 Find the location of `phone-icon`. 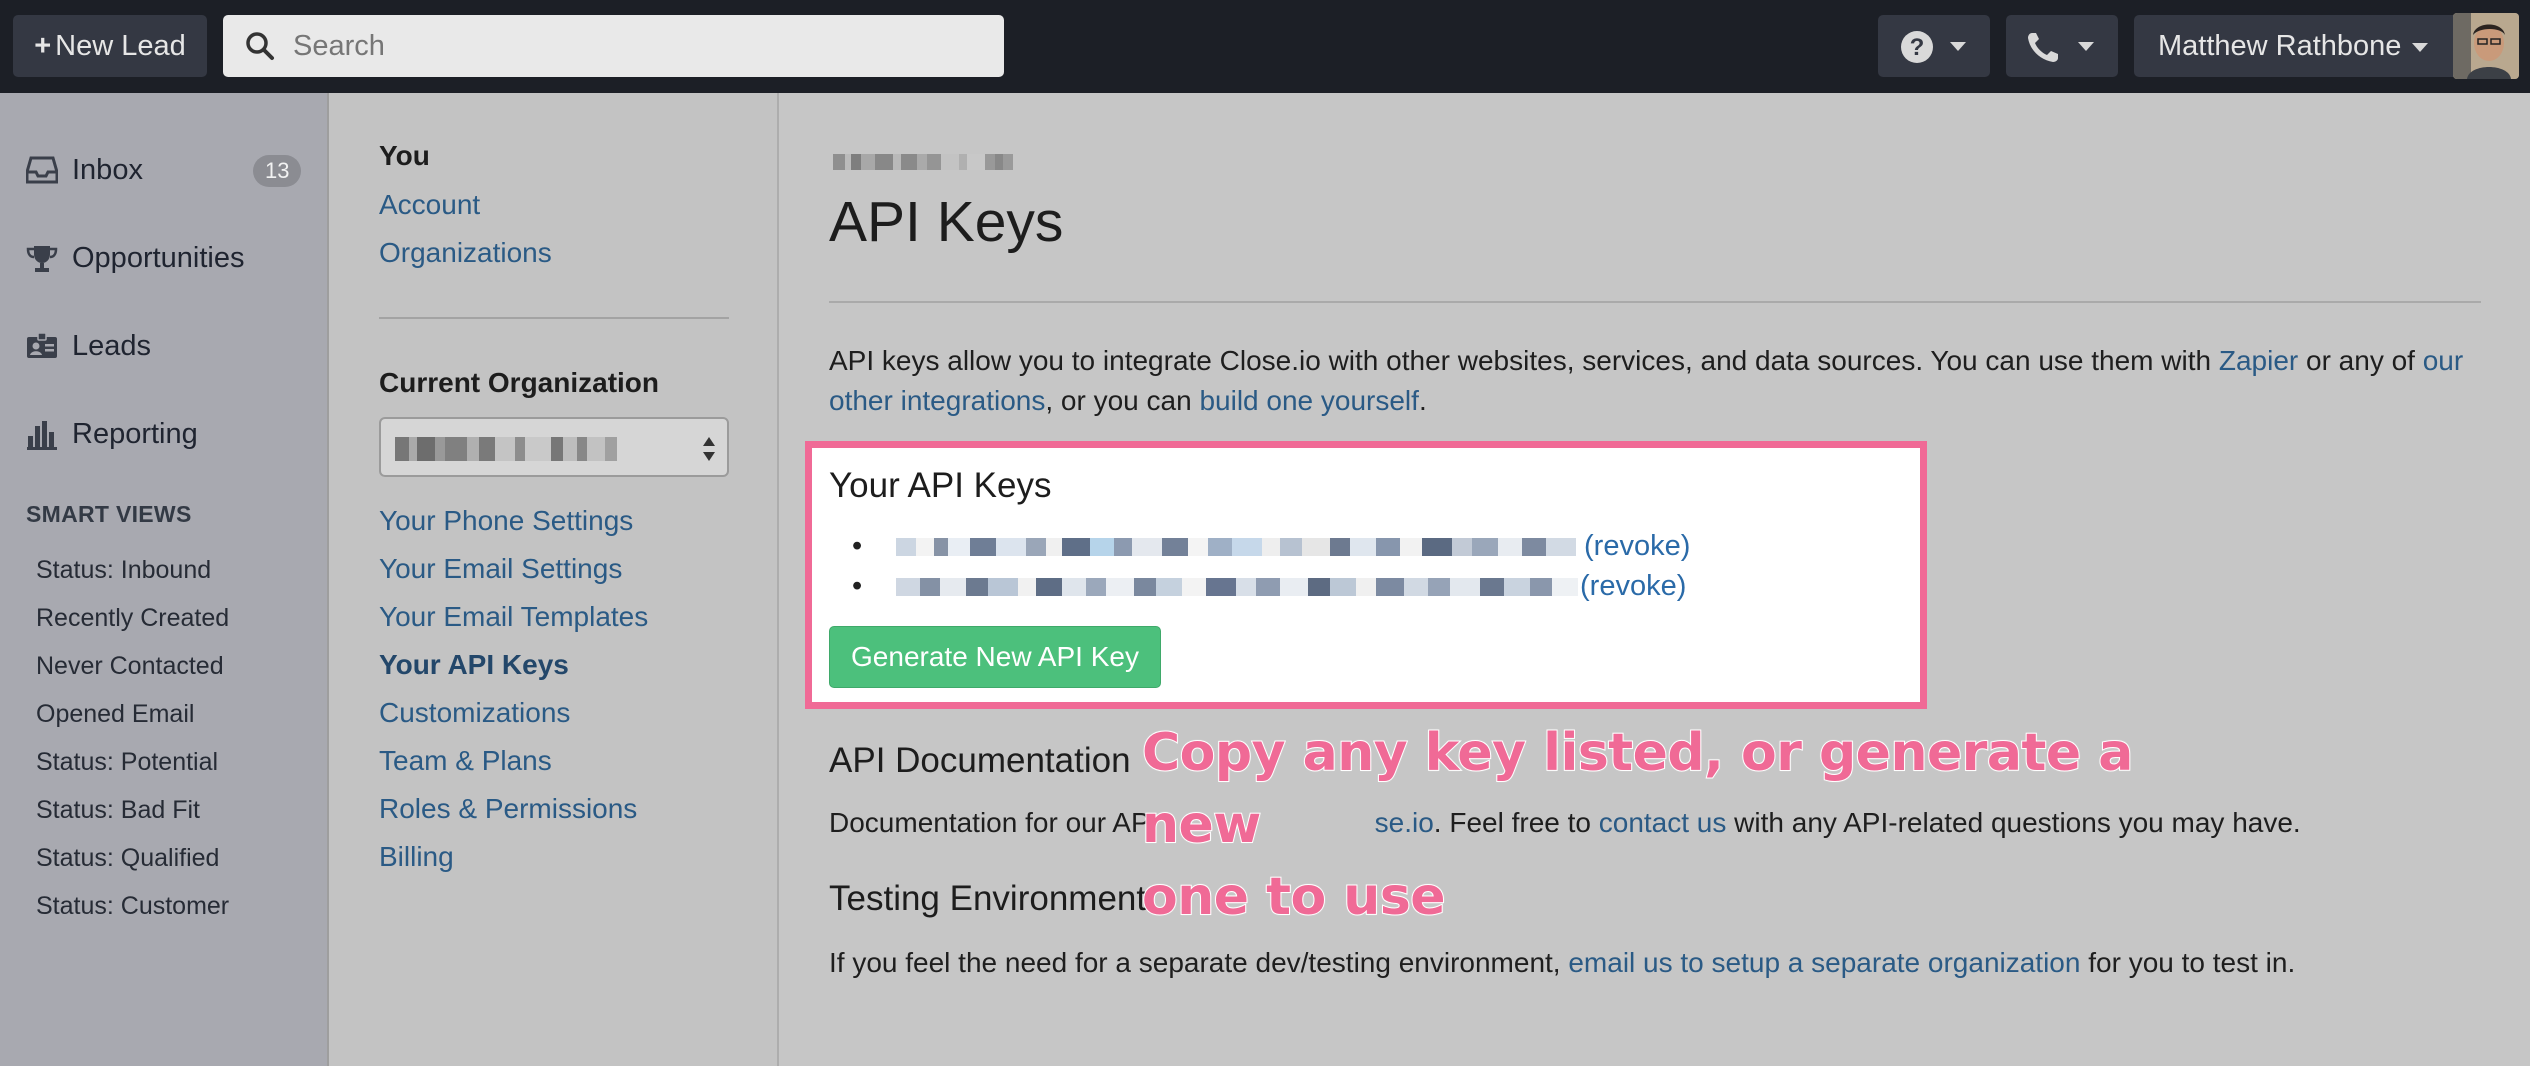

phone-icon is located at coordinates (2043, 47).